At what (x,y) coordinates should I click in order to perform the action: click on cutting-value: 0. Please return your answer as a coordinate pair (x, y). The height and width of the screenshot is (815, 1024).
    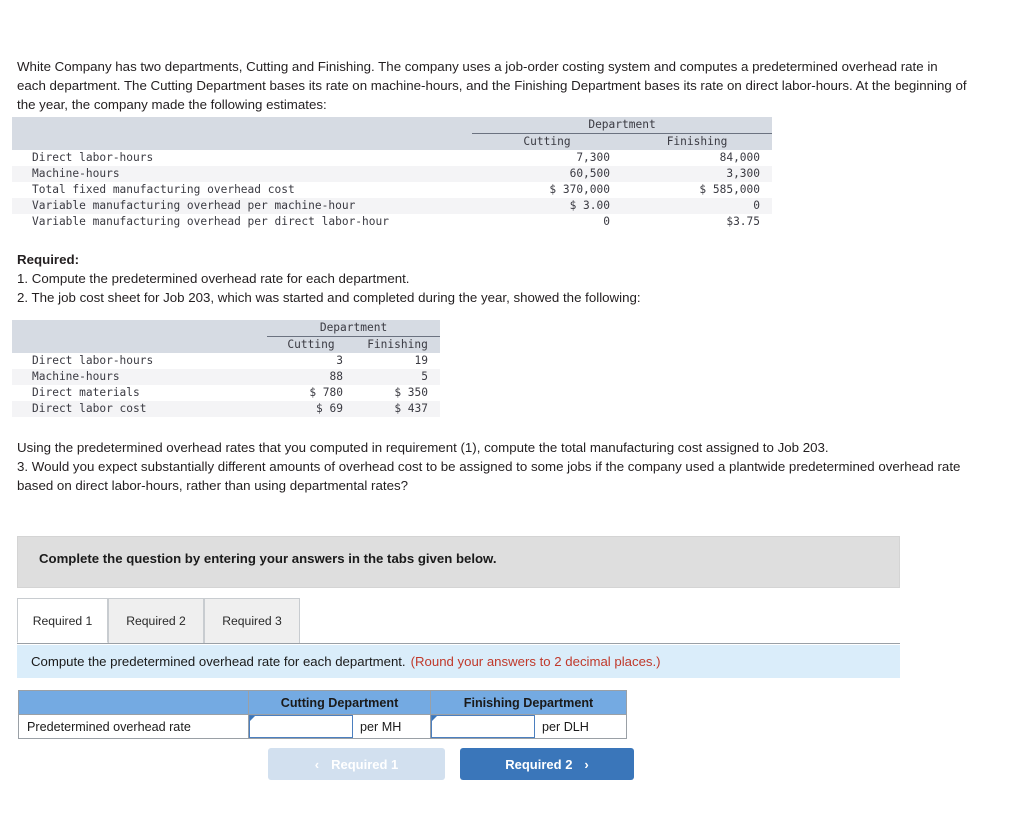
    Looking at the image, I should click on (547, 222).